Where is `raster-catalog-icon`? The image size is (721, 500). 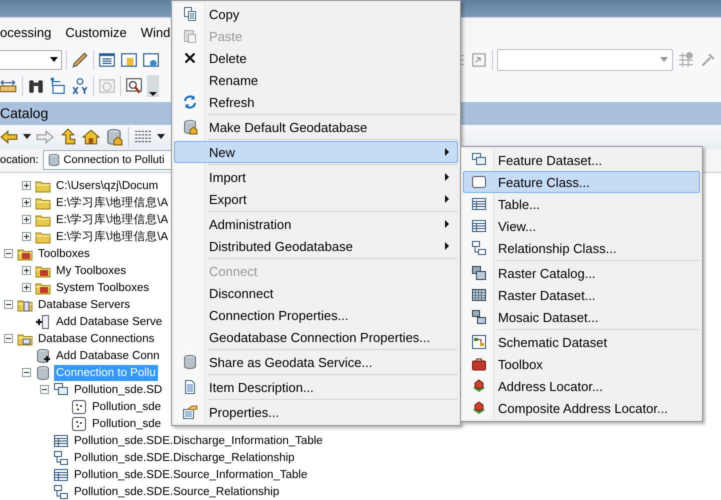
raster-catalog-icon is located at coordinates (479, 273).